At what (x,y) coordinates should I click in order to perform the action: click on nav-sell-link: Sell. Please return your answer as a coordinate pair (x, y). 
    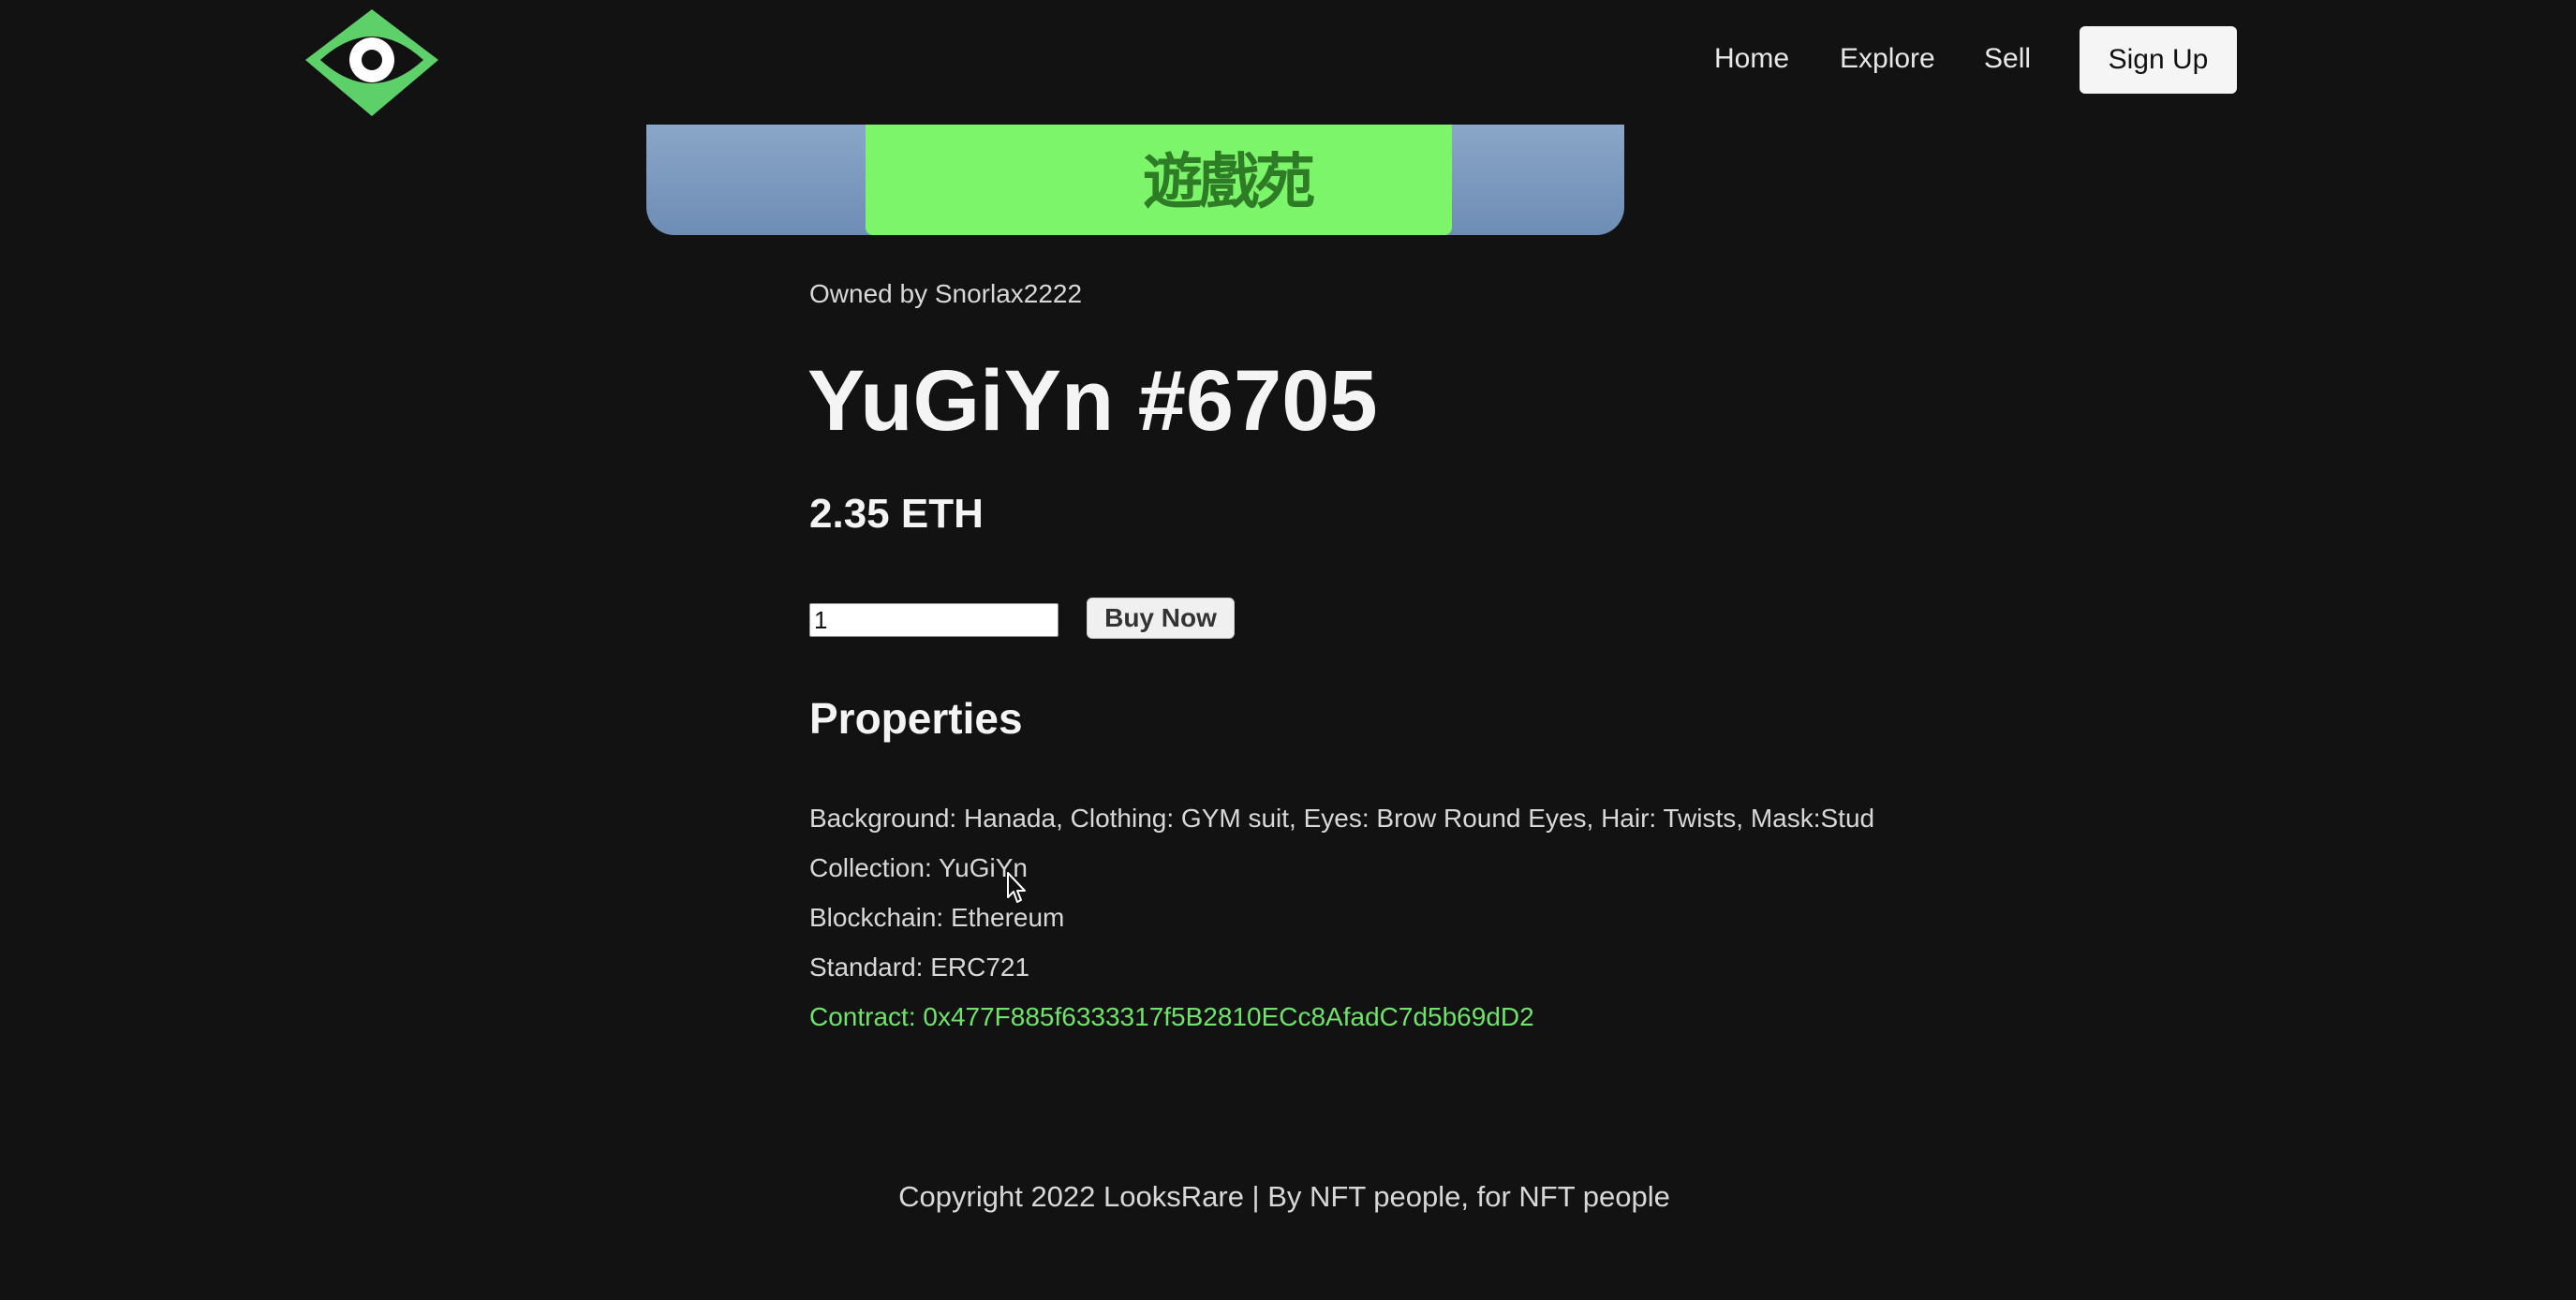
    Looking at the image, I should click on (2008, 59).